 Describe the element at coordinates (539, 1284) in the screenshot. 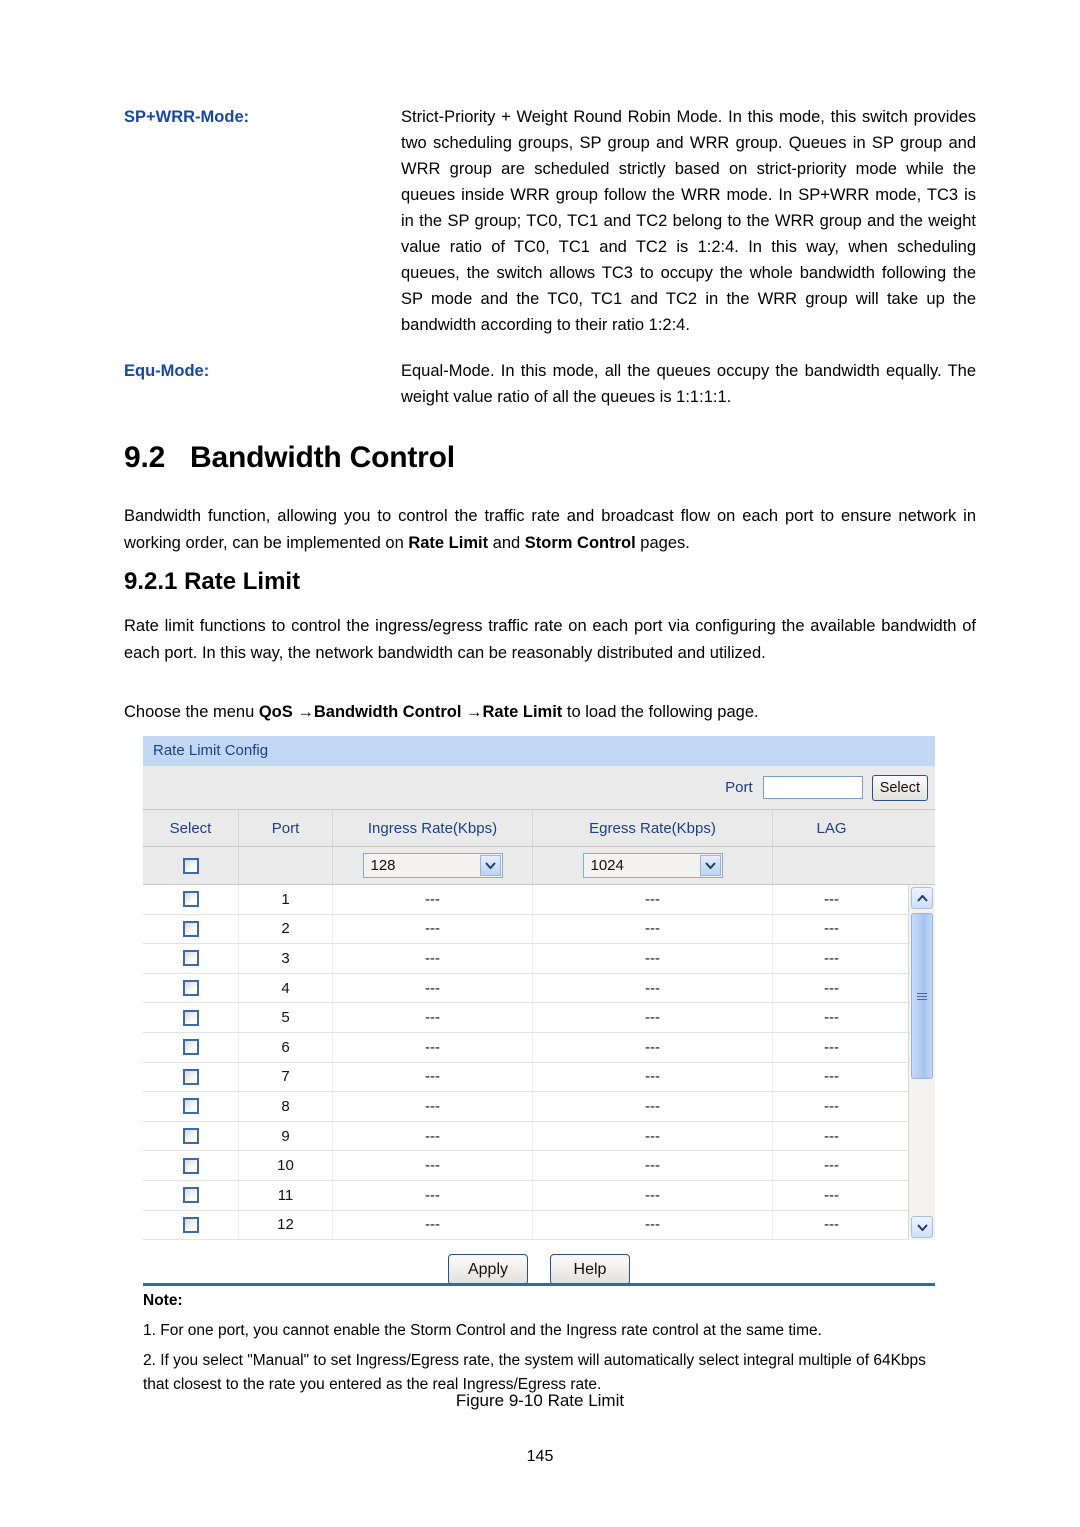

I see `note-divider` at that location.